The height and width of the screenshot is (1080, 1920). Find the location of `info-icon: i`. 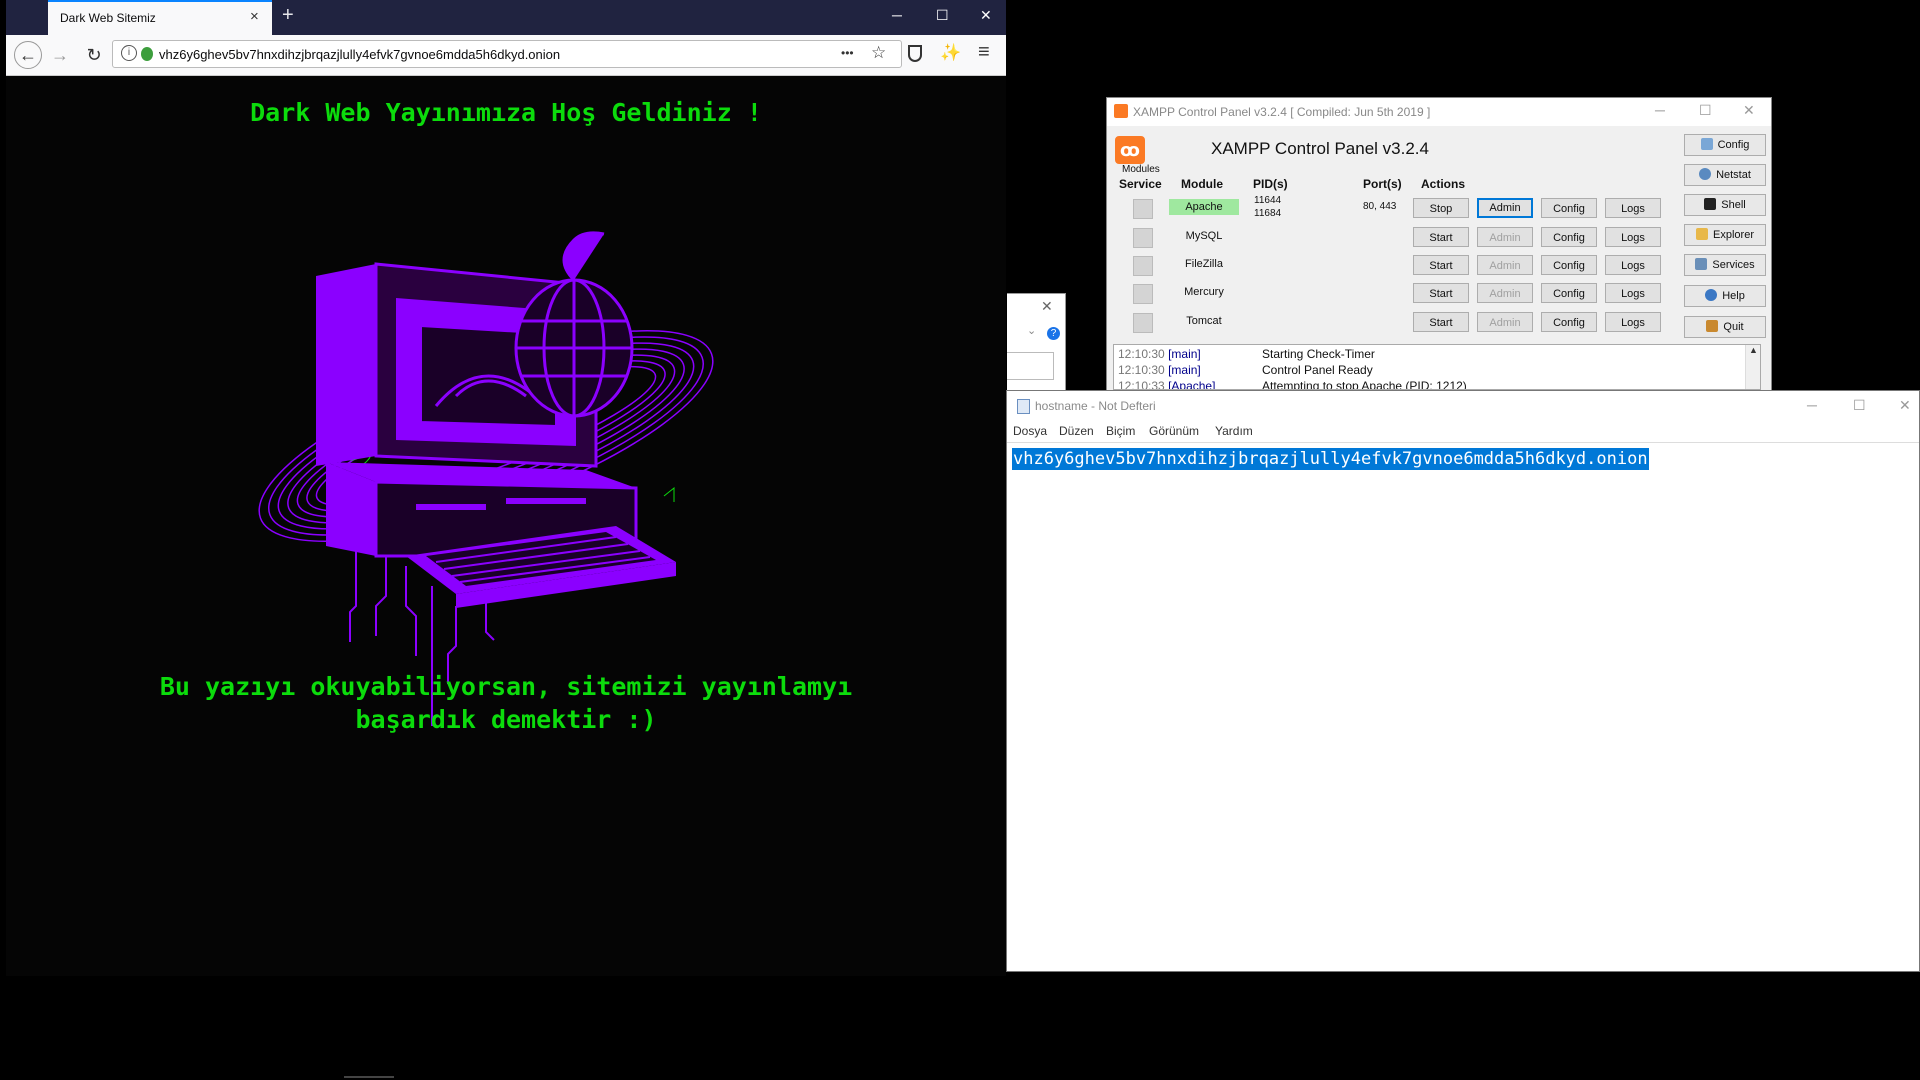

info-icon: i is located at coordinates (129, 53).